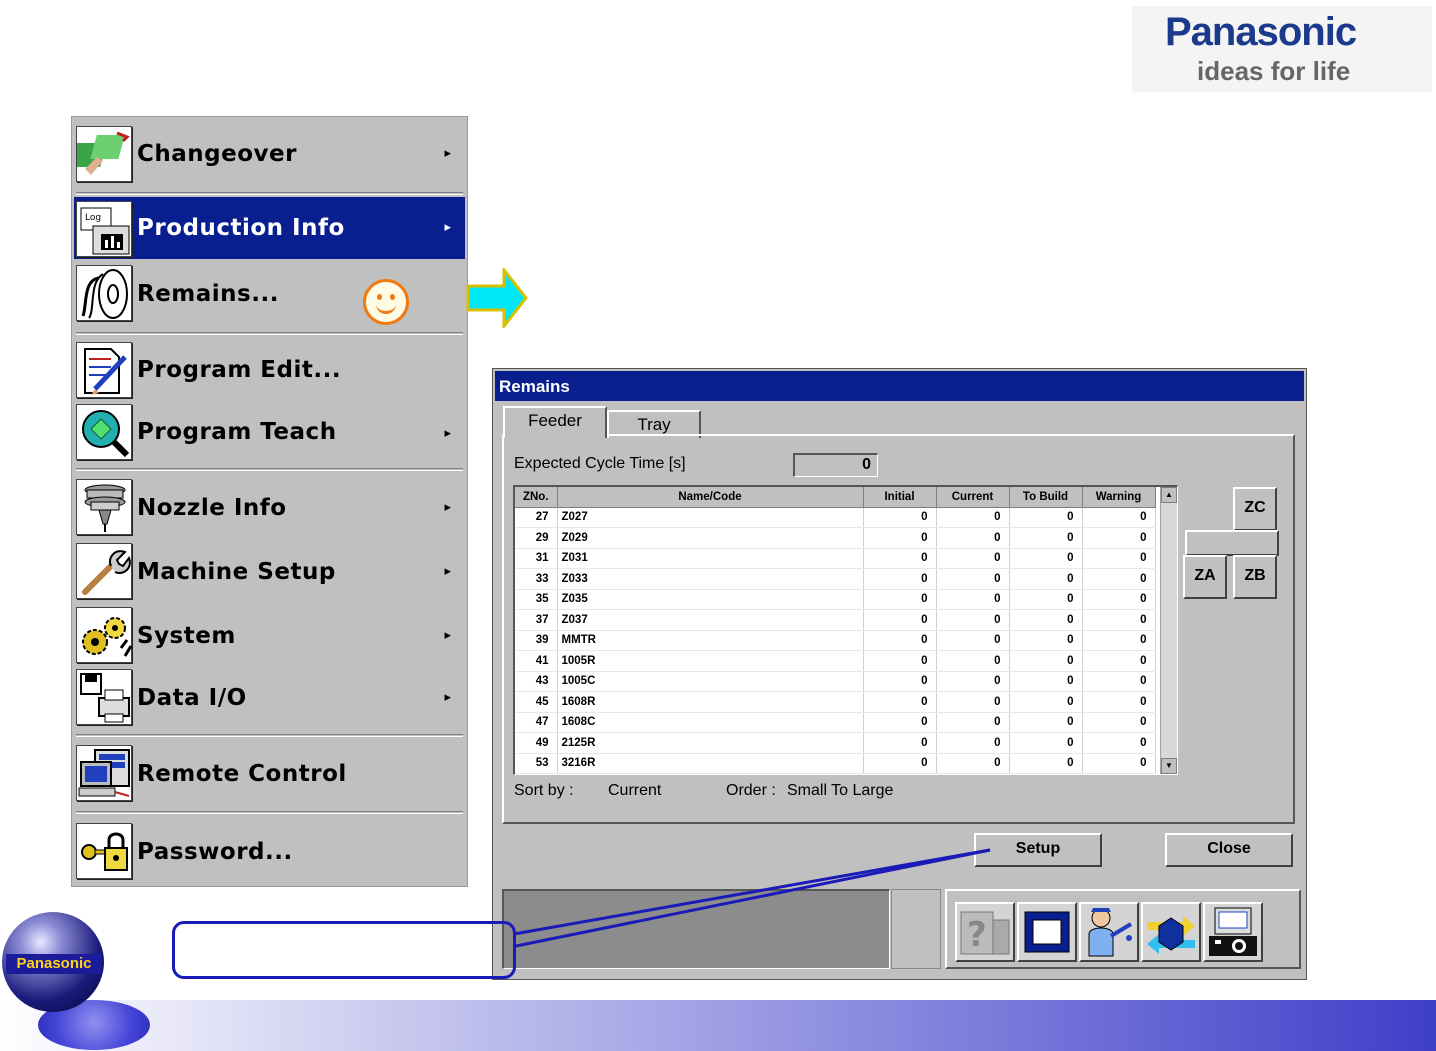  What do you see at coordinates (386, 302) in the screenshot?
I see `smiley-icon` at bounding box center [386, 302].